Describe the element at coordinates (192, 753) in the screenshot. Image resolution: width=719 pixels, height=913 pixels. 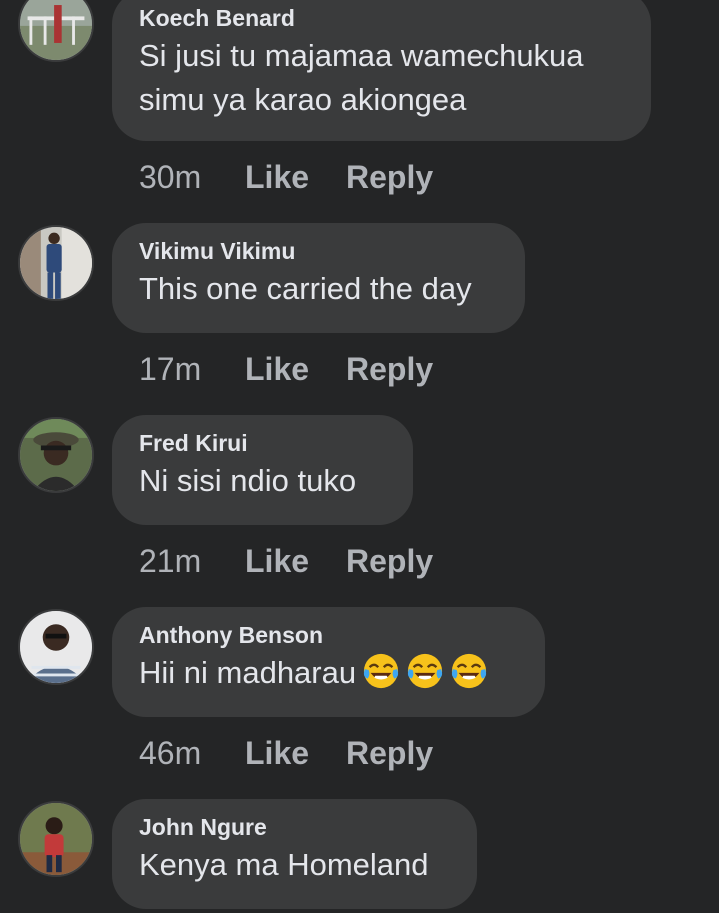
I see `comment-timestamp: 46m` at that location.